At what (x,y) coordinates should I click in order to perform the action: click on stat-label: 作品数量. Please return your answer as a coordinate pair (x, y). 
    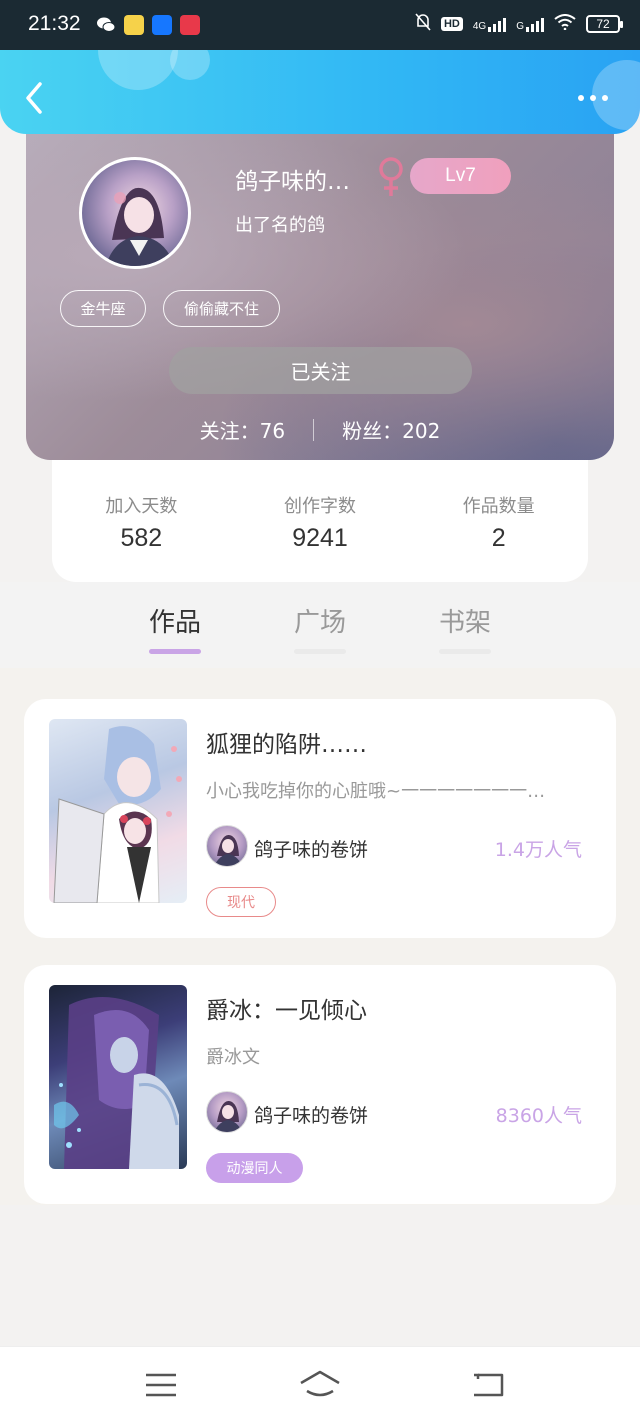
    Looking at the image, I should click on (498, 506).